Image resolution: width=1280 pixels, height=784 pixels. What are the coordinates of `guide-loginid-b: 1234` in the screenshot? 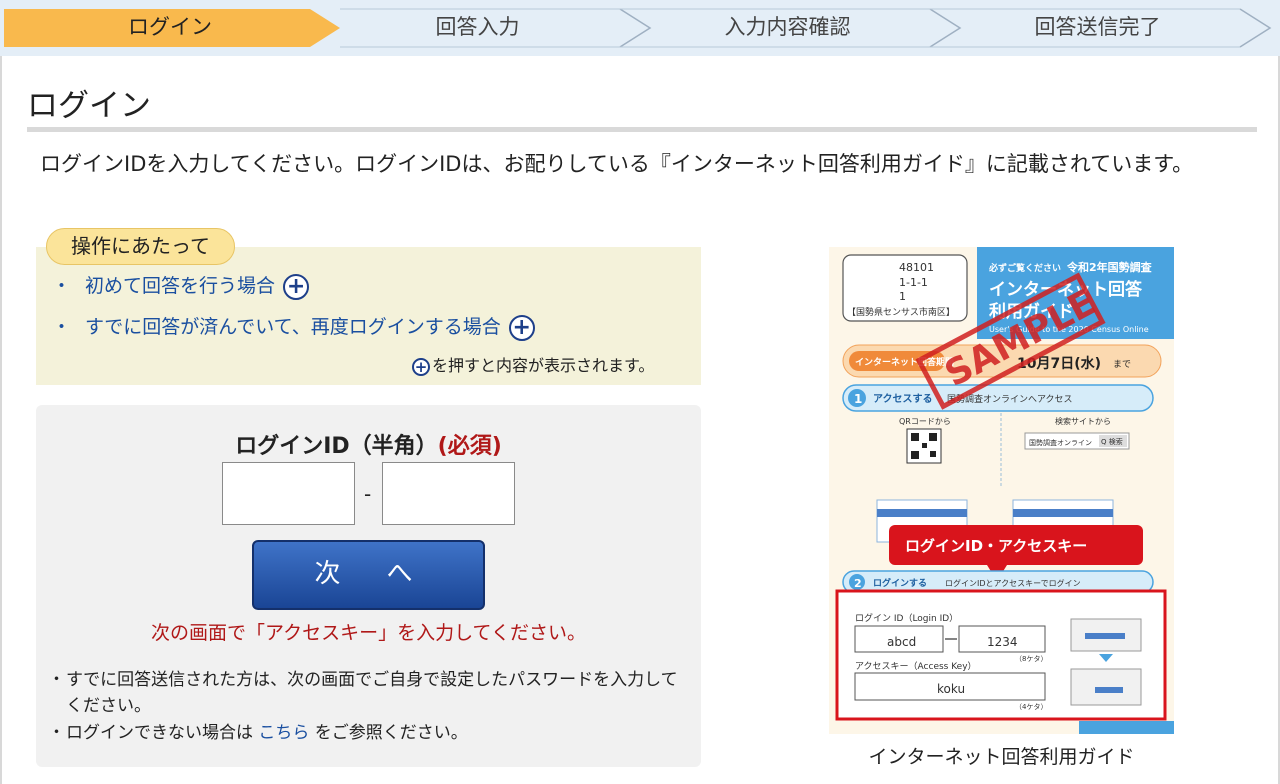 It's located at (1002, 642).